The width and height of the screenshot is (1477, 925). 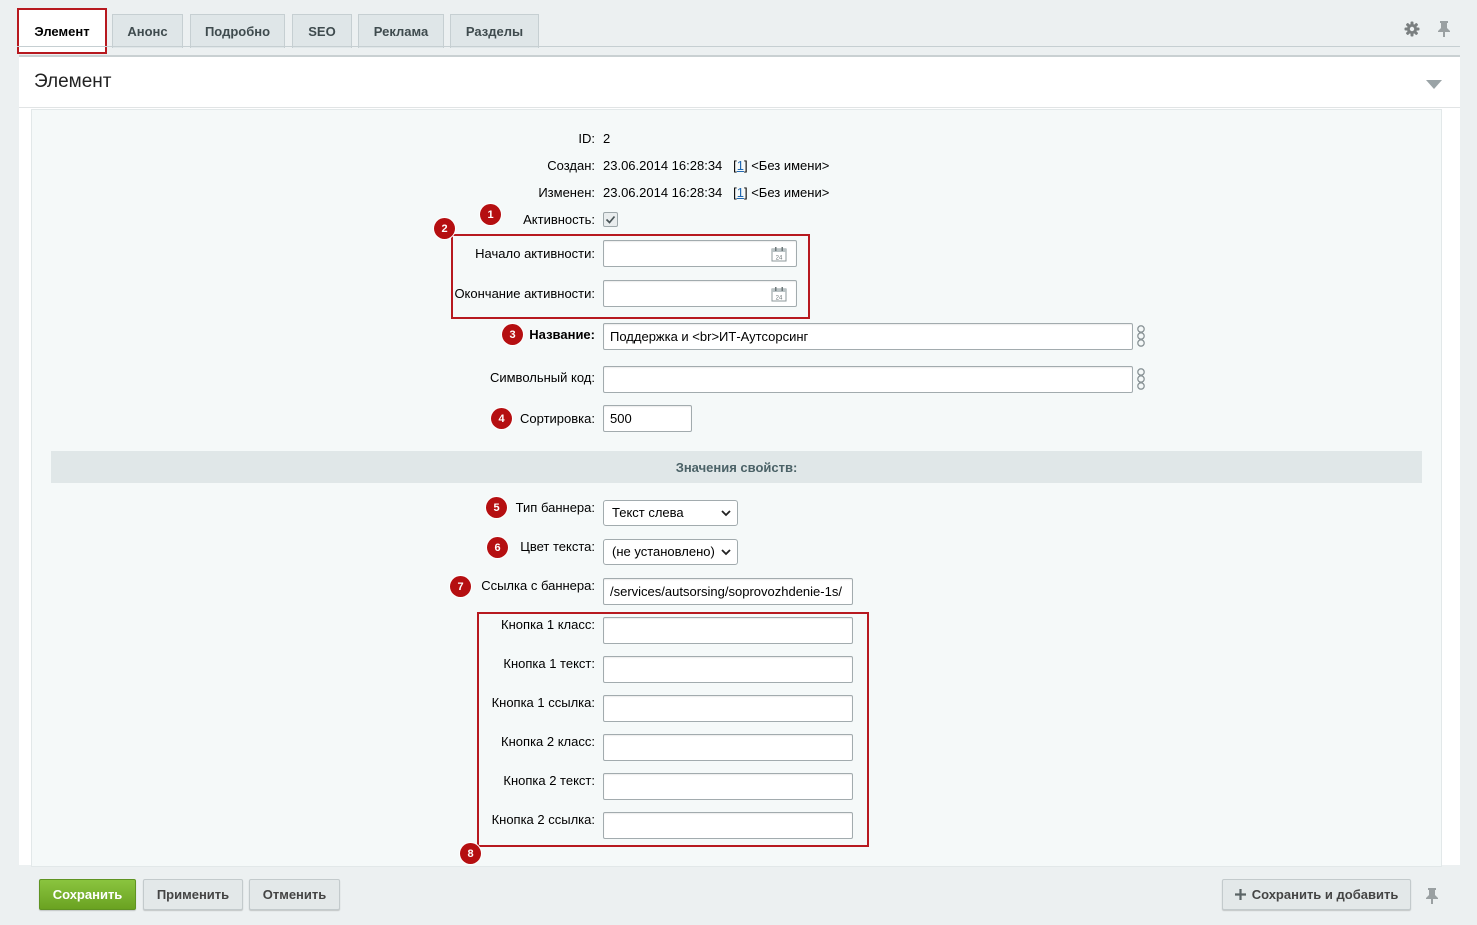 I want to click on save-button: Сохранить, so click(x=87, y=894).